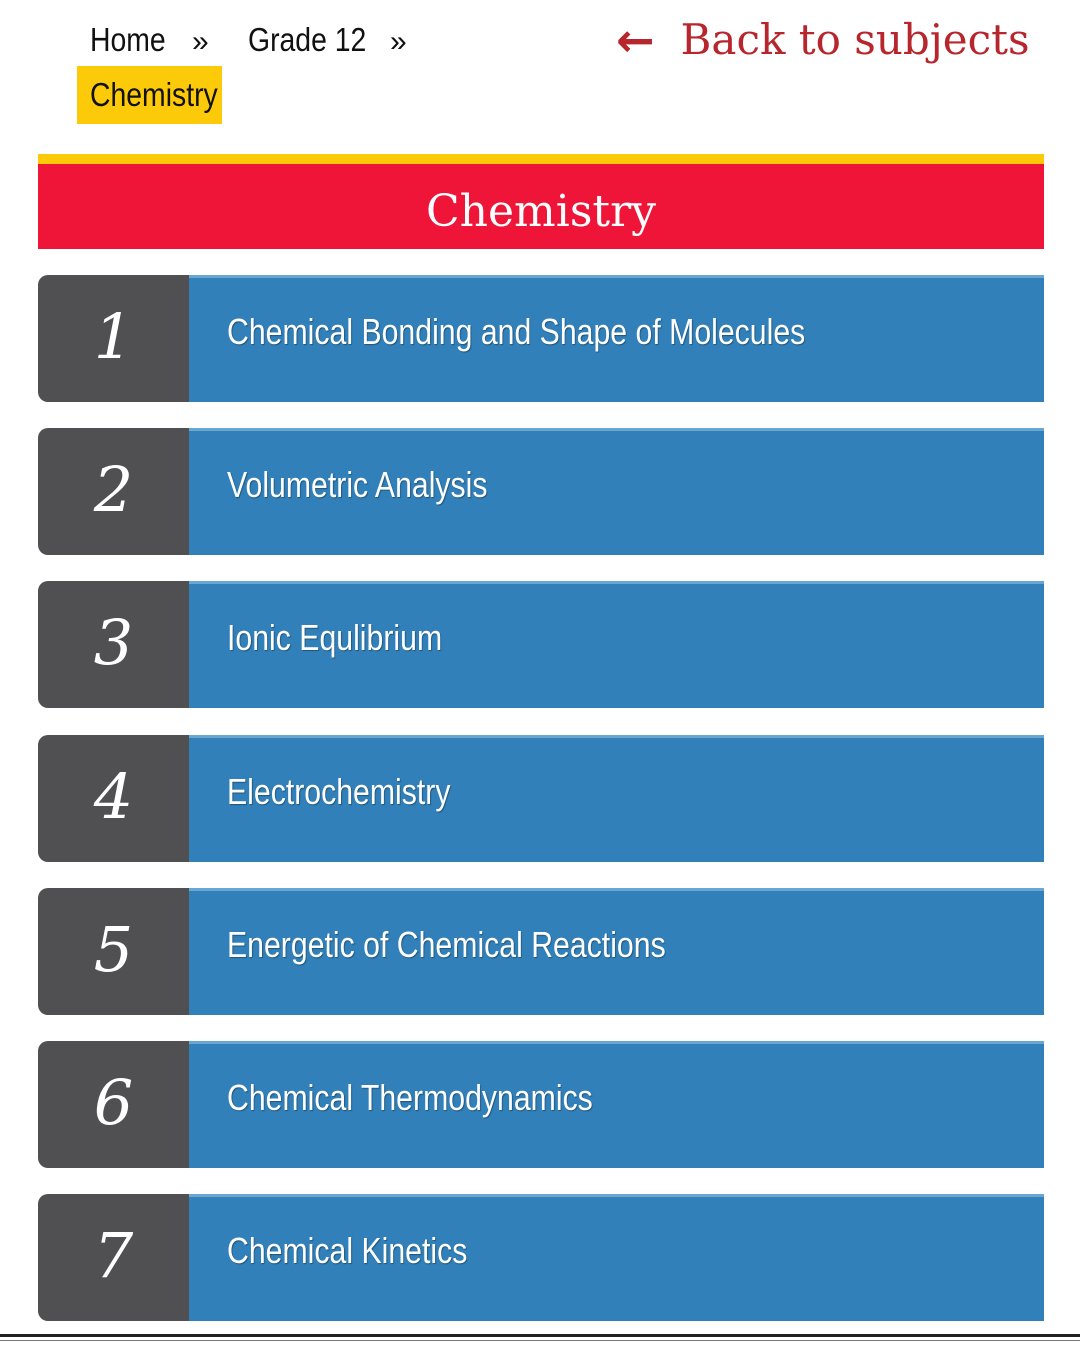 This screenshot has height=1351, width=1080. I want to click on chapter-number: 6, so click(113, 1102).